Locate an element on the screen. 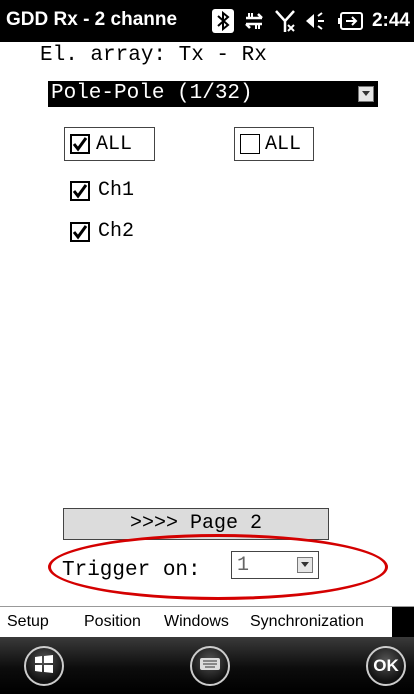 The width and height of the screenshot is (414, 694). tab-synchronization: Synchronization is located at coordinates (320, 622).